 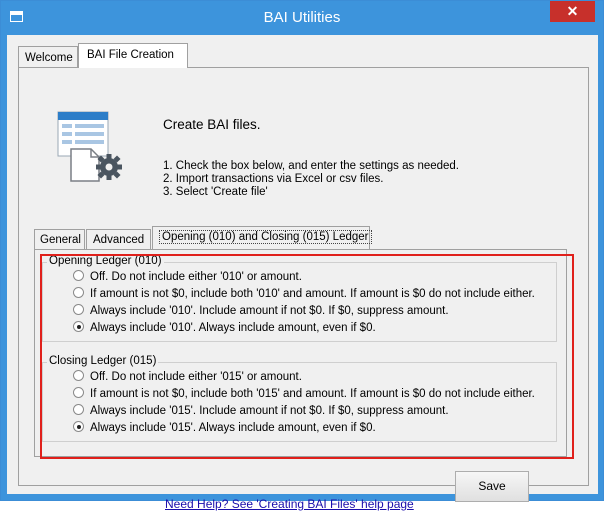 What do you see at coordinates (215, 192) in the screenshot?
I see `instruction-step: 3. Select 'Create file'` at bounding box center [215, 192].